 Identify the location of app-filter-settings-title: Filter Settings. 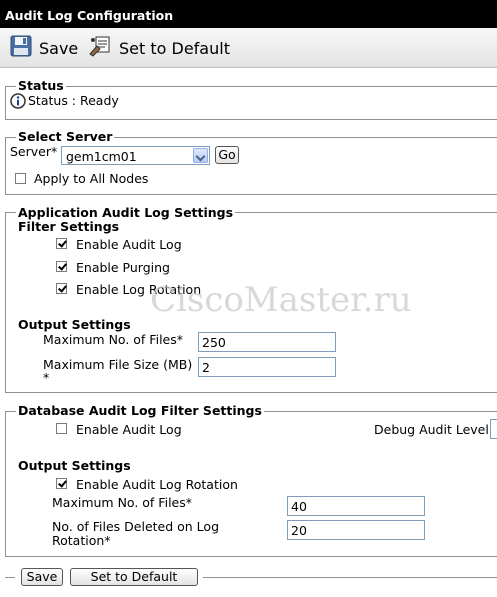
(69, 226).